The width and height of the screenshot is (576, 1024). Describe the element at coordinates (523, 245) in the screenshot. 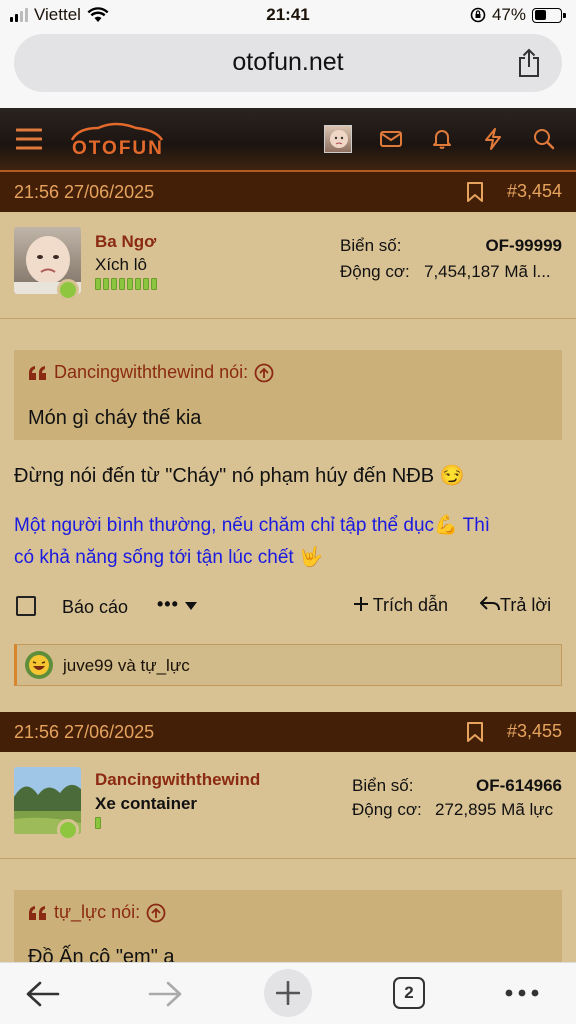

I see `plate-value: OF-99999` at that location.